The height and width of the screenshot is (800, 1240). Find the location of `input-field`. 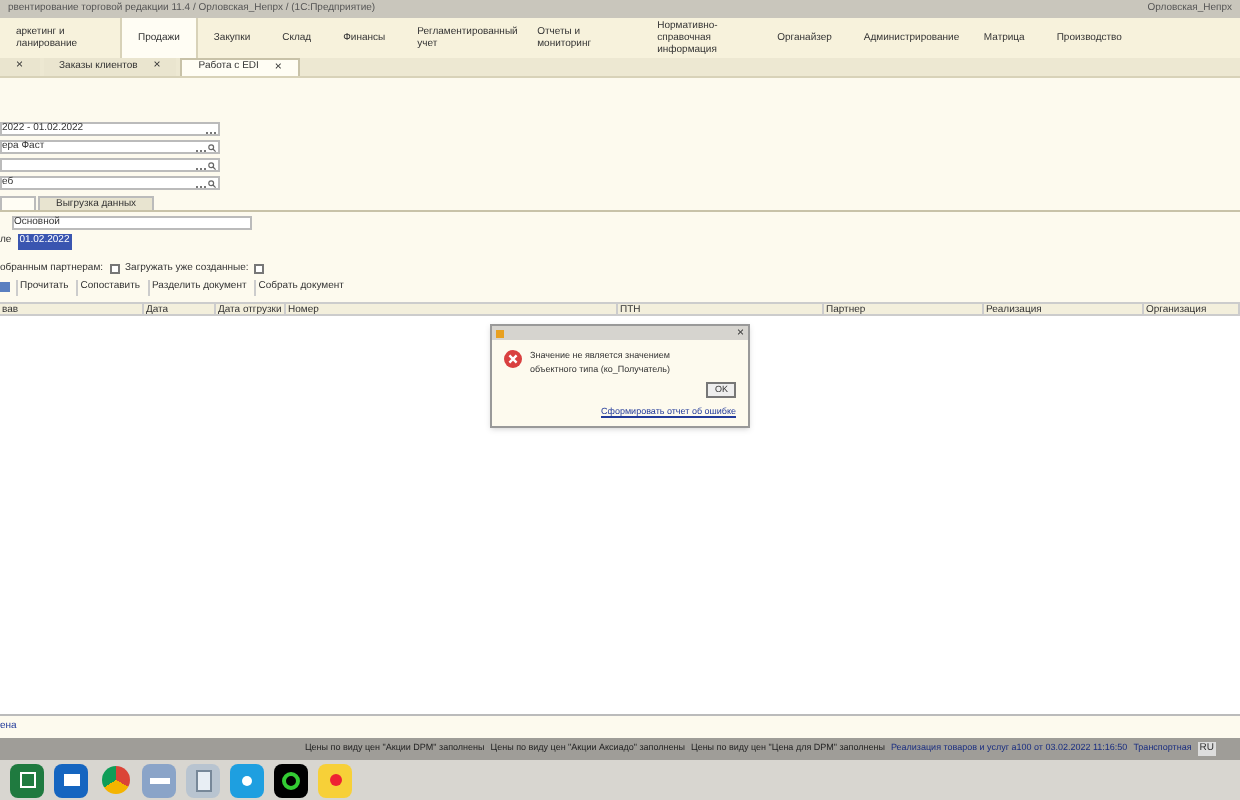

input-field is located at coordinates (110, 165).